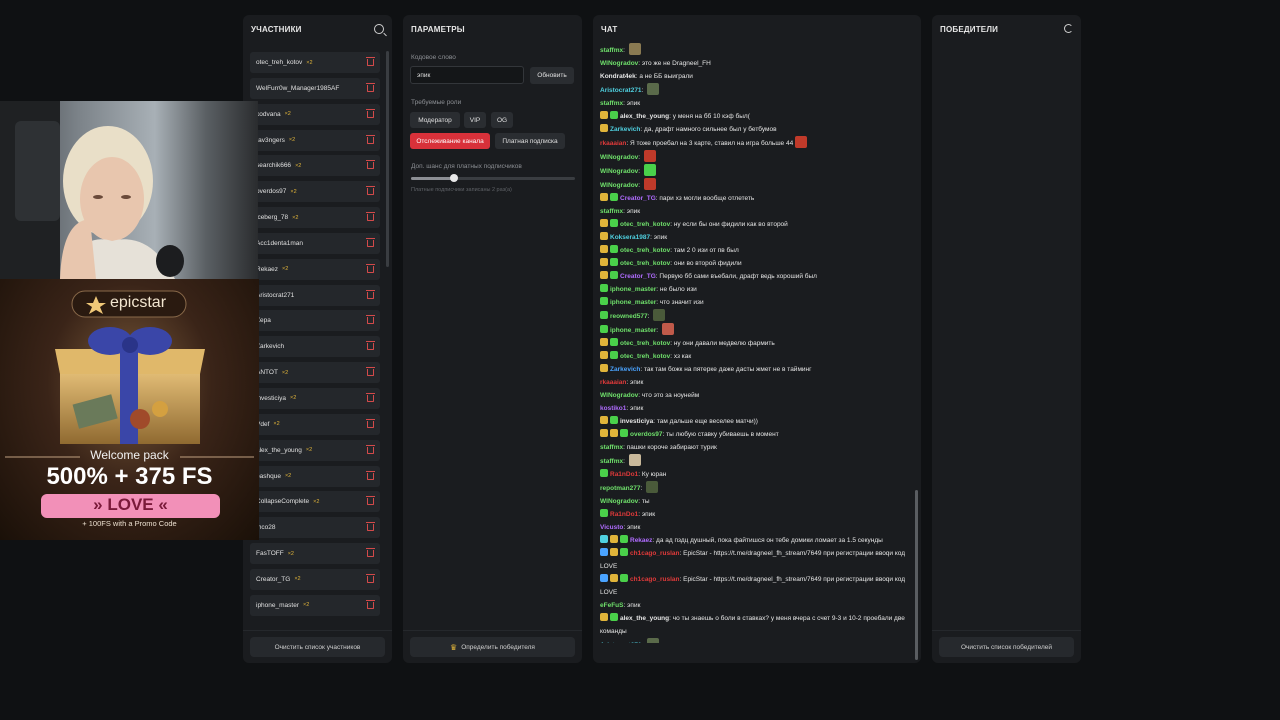 Image resolution: width=1280 pixels, height=720 pixels. I want to click on role-vip-chip: VIP, so click(475, 120).